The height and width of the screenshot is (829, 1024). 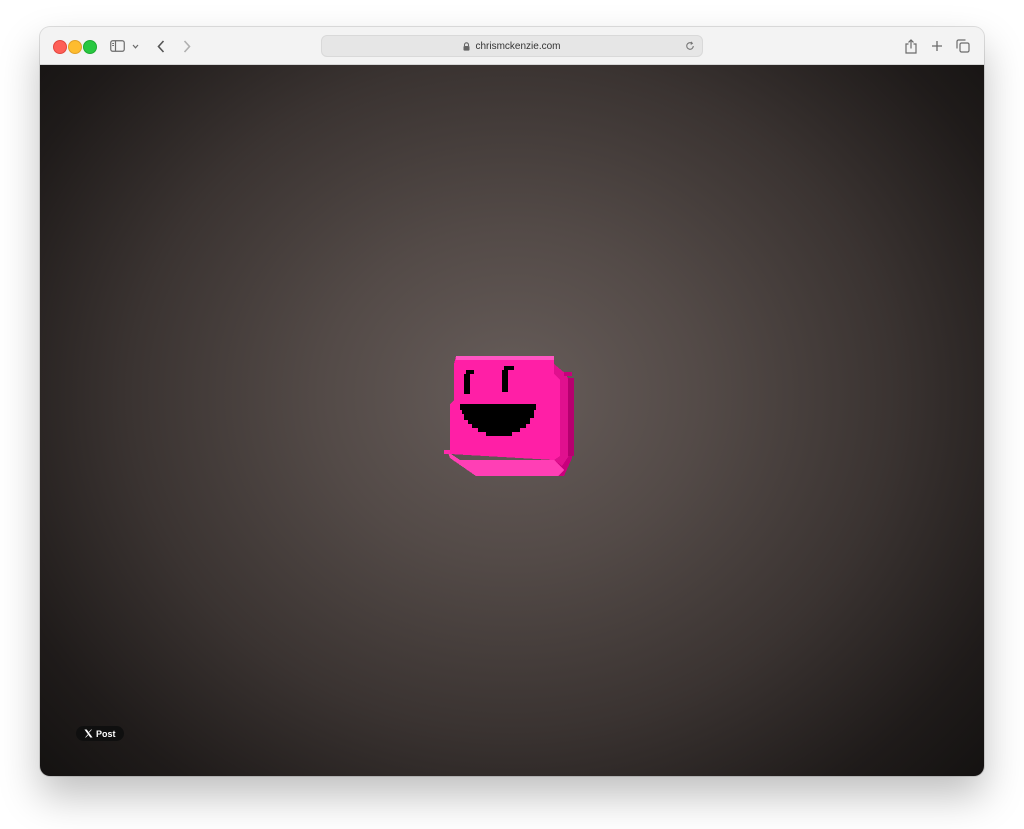 I want to click on new-tab-button, so click(x=937, y=46).